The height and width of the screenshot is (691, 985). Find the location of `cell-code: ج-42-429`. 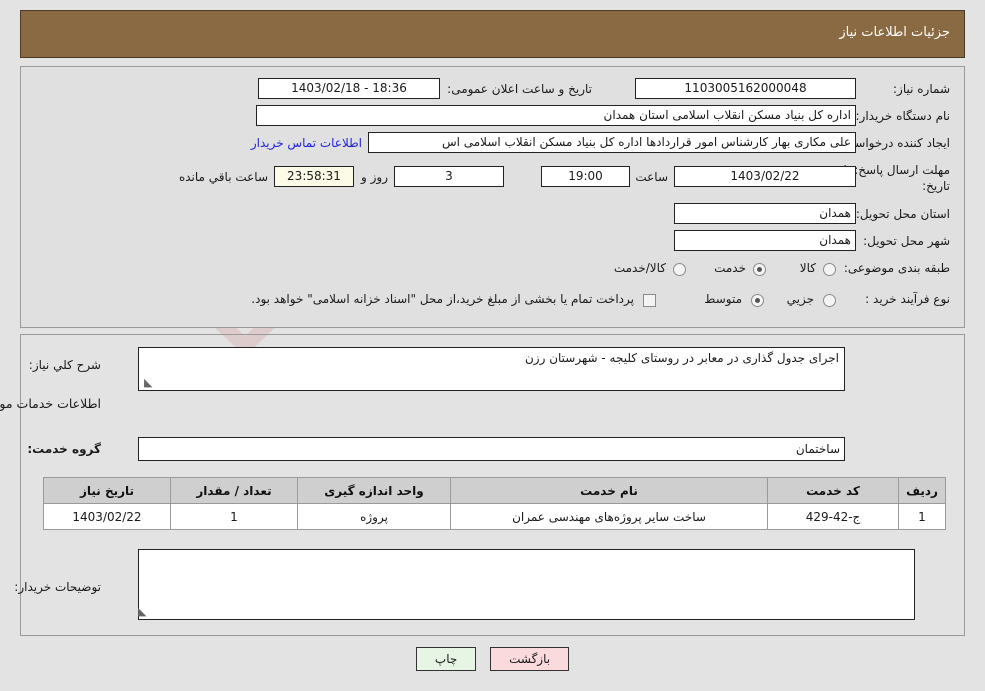

cell-code: ج-42-429 is located at coordinates (833, 516).